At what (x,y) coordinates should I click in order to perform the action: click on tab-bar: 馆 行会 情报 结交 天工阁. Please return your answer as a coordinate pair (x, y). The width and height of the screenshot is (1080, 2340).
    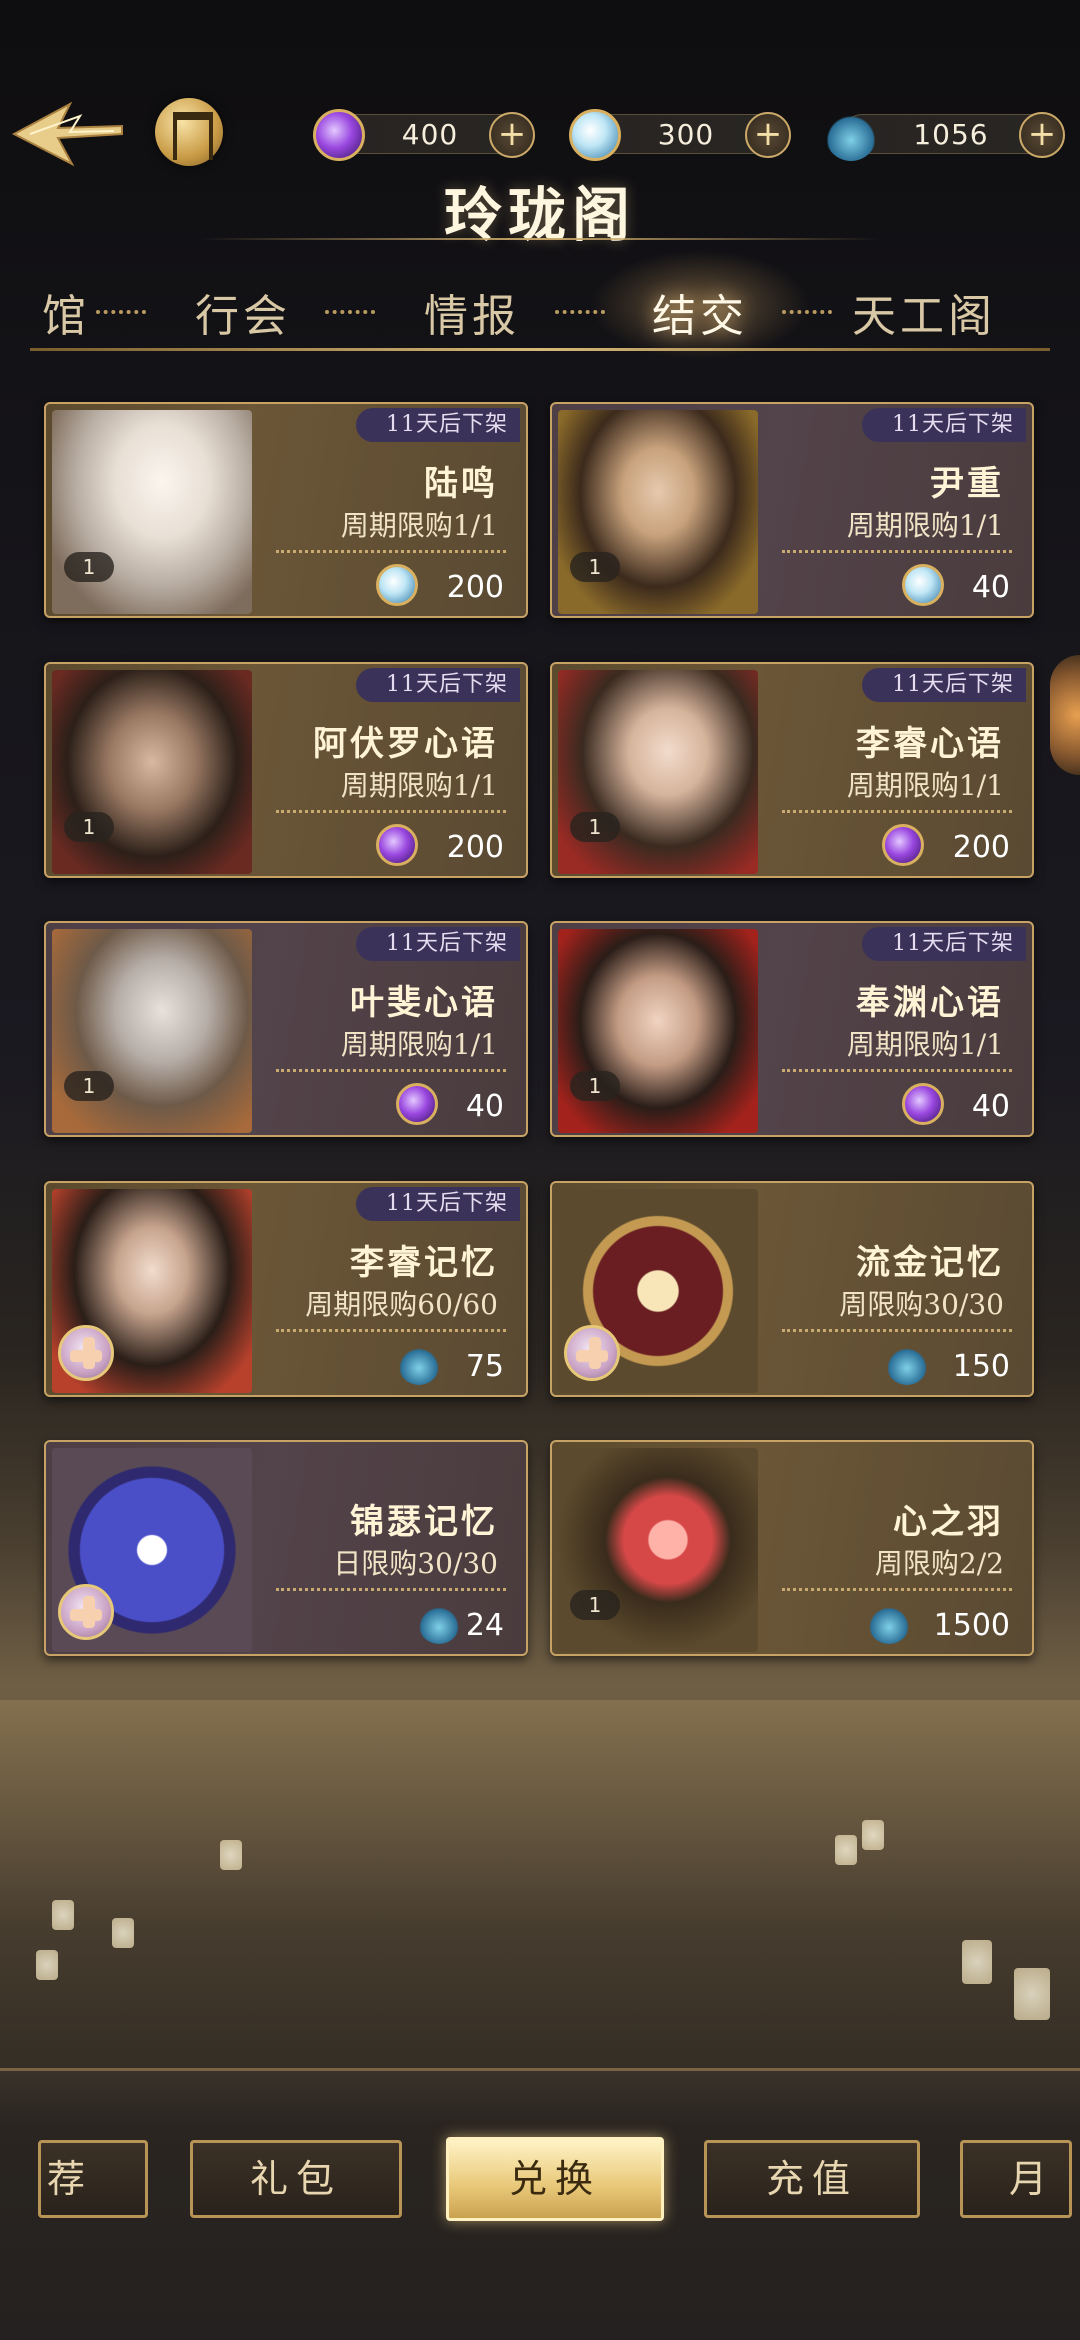
    Looking at the image, I should click on (540, 315).